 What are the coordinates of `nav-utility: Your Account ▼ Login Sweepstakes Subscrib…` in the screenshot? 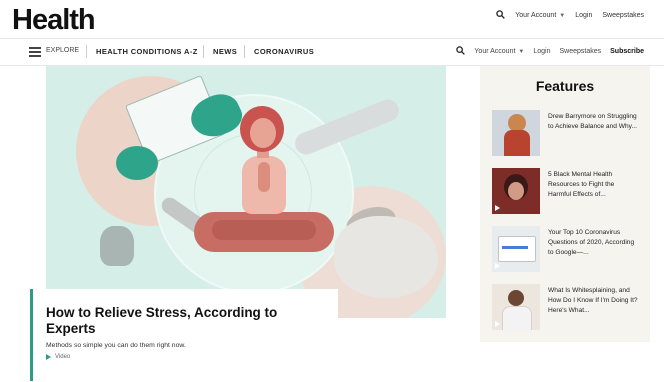 It's located at (545, 51).